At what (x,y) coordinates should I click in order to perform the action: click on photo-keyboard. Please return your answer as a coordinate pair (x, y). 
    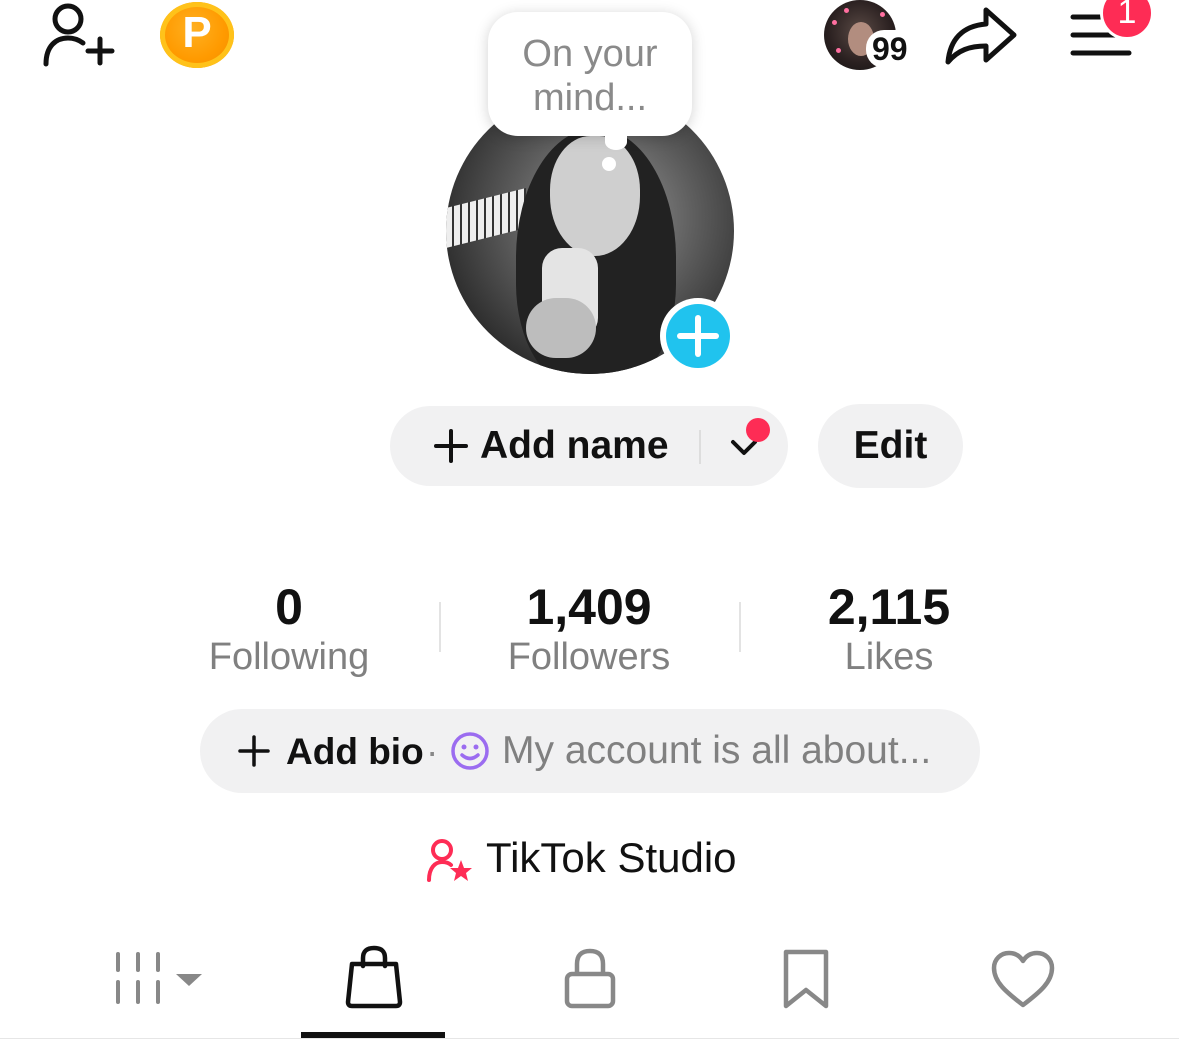
    Looking at the image, I should click on (486, 218).